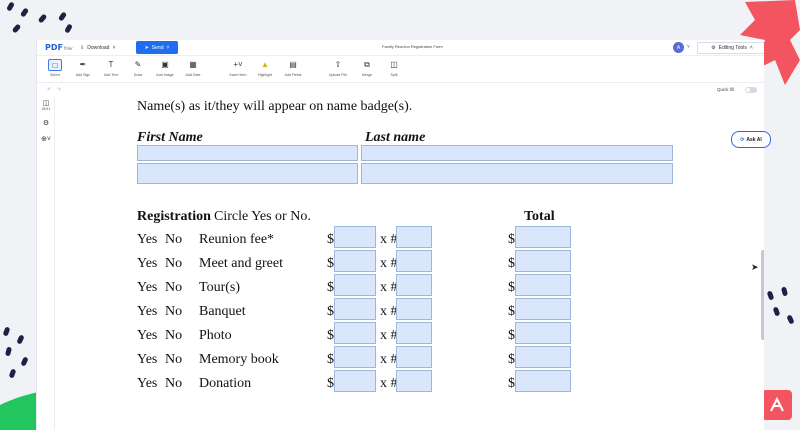 The width and height of the screenshot is (800, 430). I want to click on merge-icon: ⧉, so click(367, 64).